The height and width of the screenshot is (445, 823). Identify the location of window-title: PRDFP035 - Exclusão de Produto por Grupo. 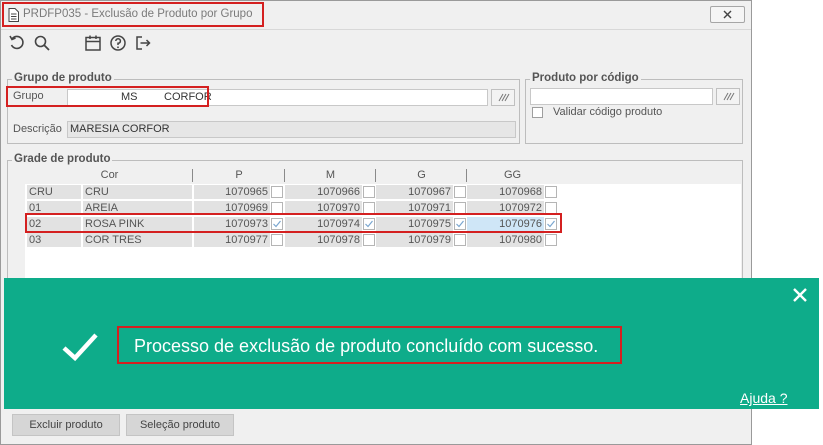
(138, 14).